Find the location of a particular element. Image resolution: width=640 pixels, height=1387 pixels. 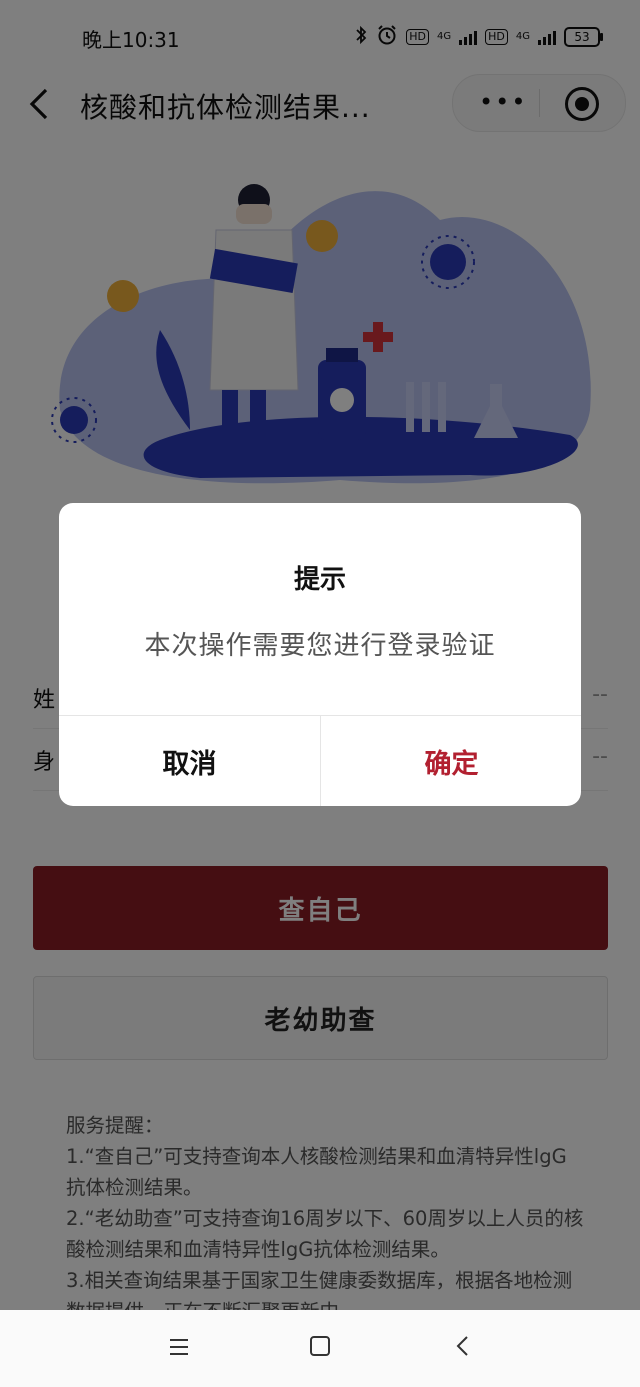

system-navigation-bar is located at coordinates (320, 1348).